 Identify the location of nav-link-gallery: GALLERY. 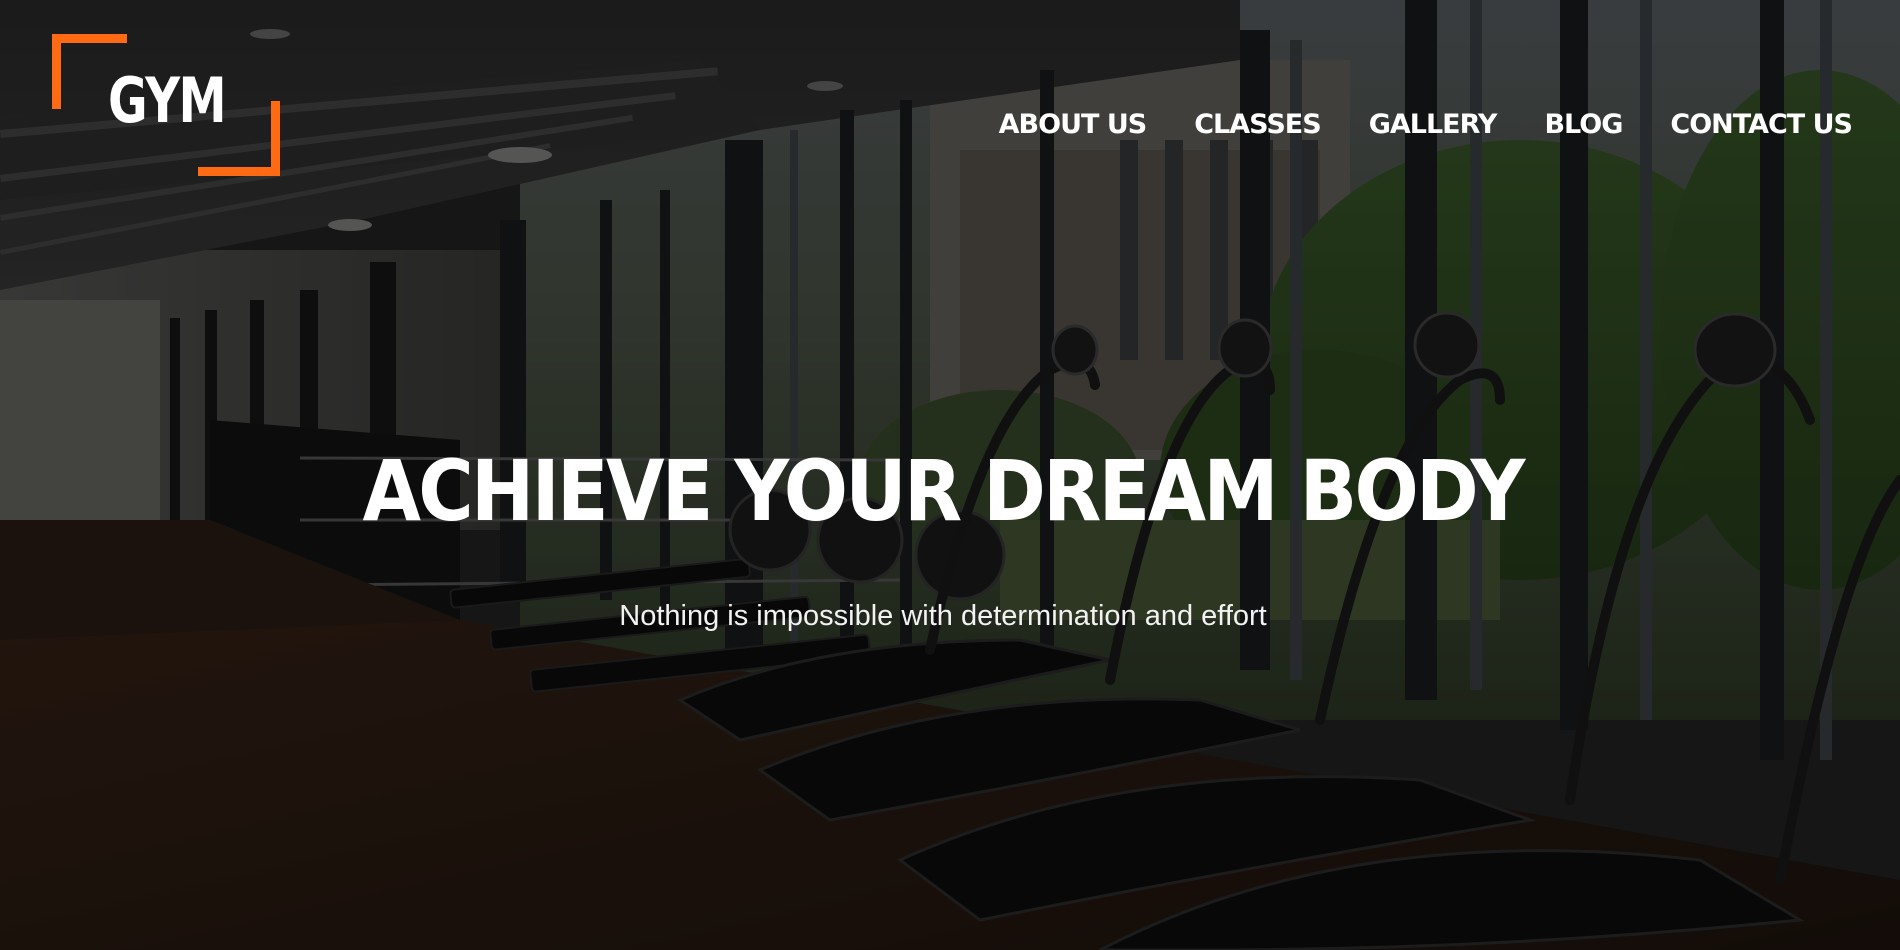
(1433, 124).